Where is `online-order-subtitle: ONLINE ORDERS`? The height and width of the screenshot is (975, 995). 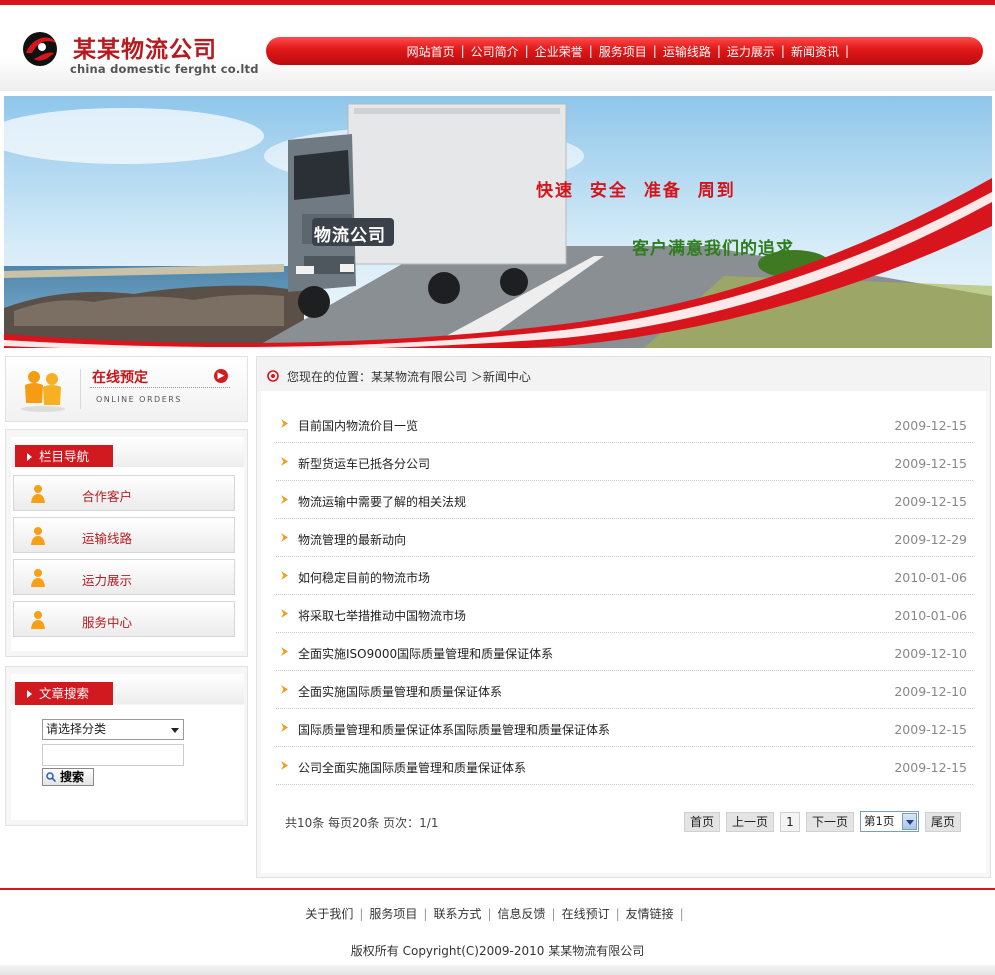 online-order-subtitle: ONLINE ORDERS is located at coordinates (139, 399).